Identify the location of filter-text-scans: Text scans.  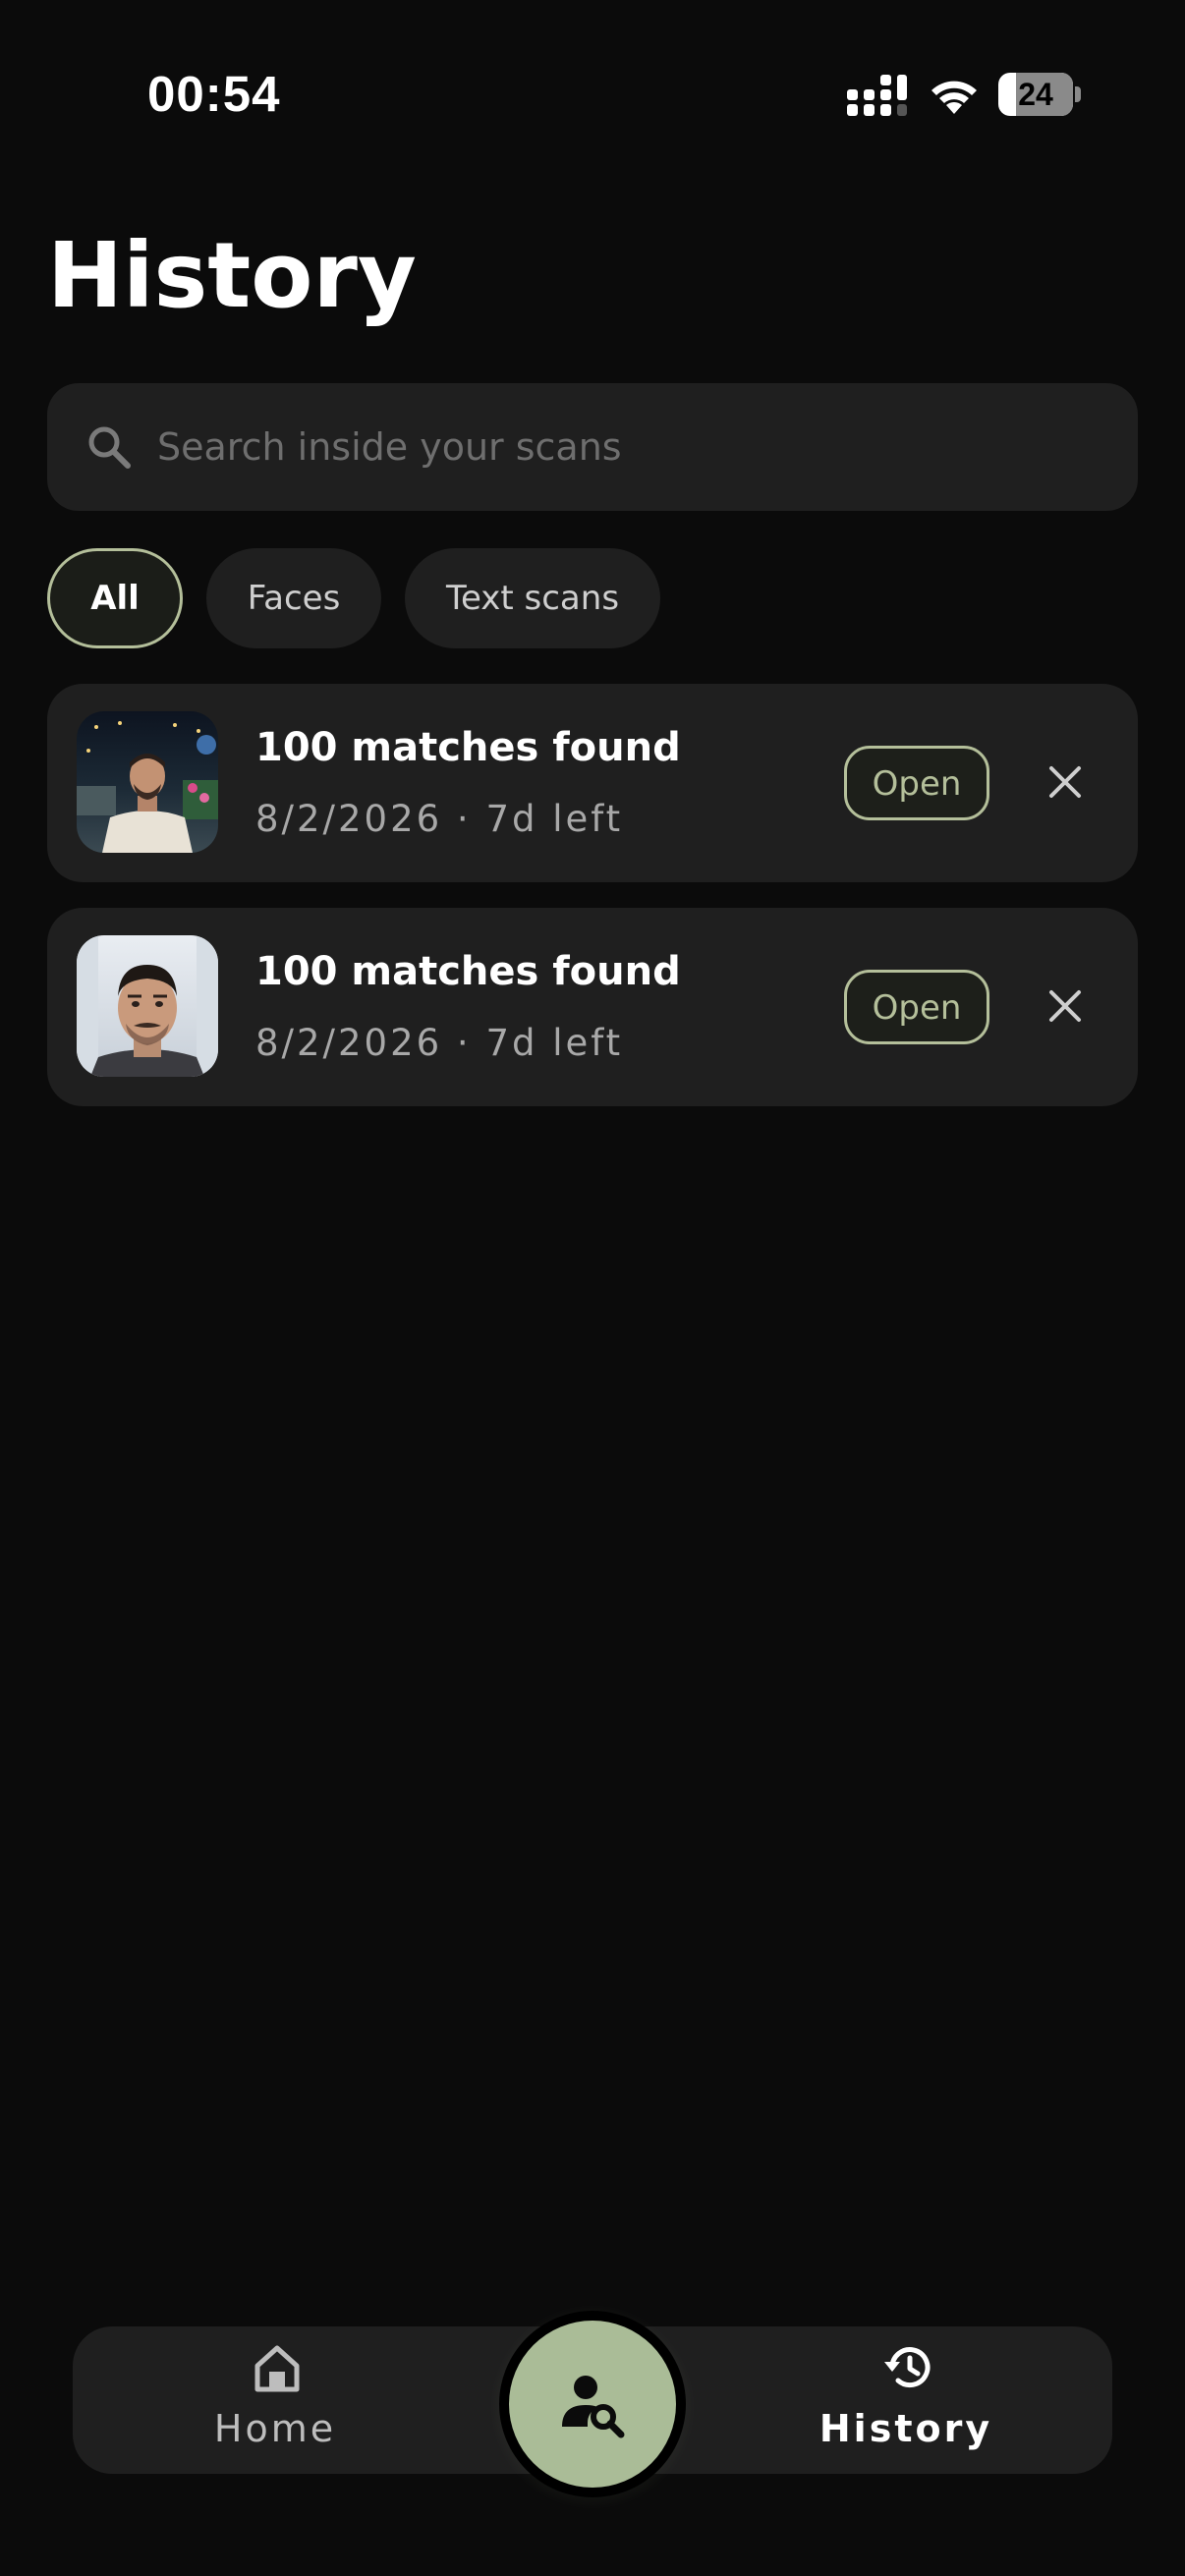
(532, 598).